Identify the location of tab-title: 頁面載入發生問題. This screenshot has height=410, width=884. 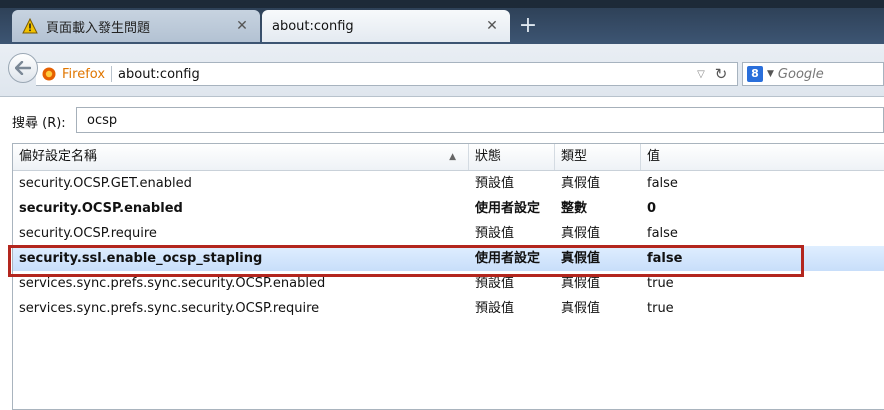
(98, 28).